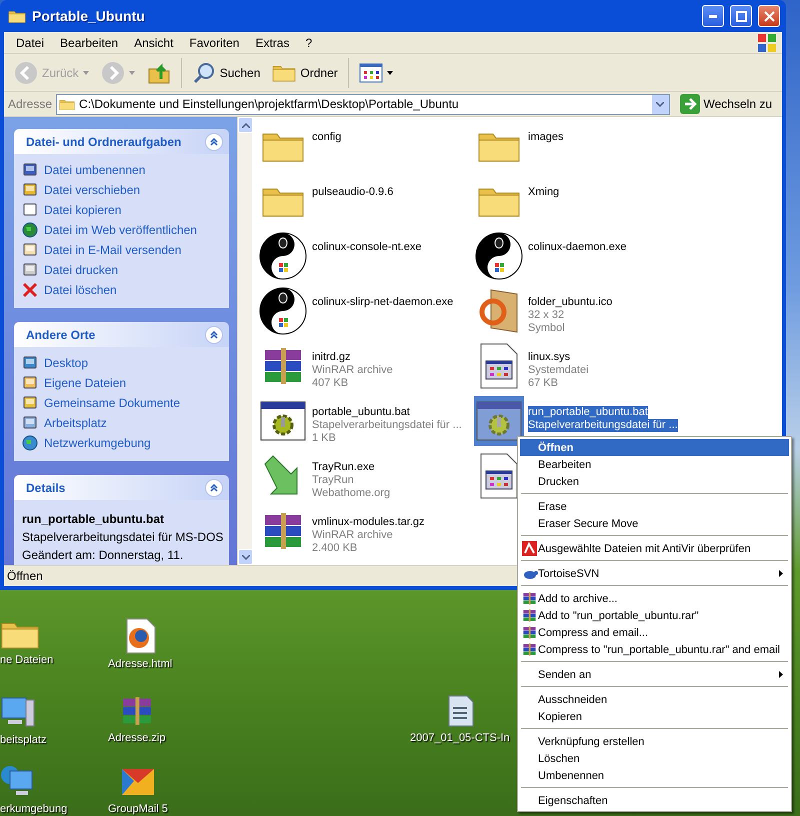 The image size is (800, 816). Describe the element at coordinates (654, 699) in the screenshot. I see `context-menu-item: Ausschneiden` at that location.